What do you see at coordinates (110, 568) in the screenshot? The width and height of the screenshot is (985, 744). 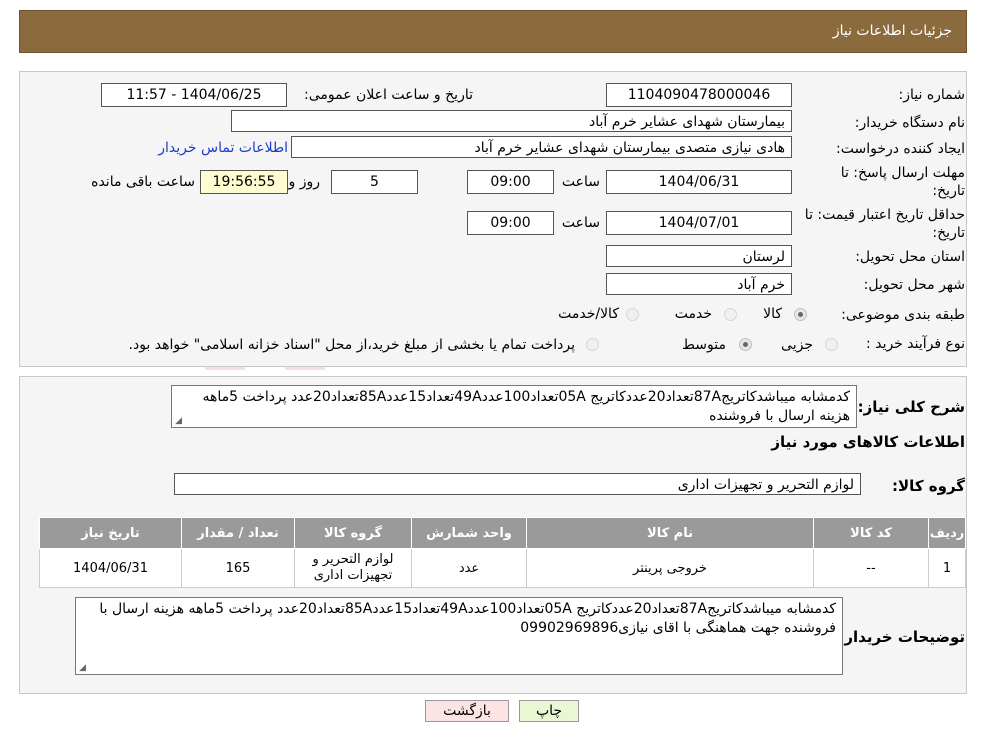 I see `cell-date: 1404/06/31` at bounding box center [110, 568].